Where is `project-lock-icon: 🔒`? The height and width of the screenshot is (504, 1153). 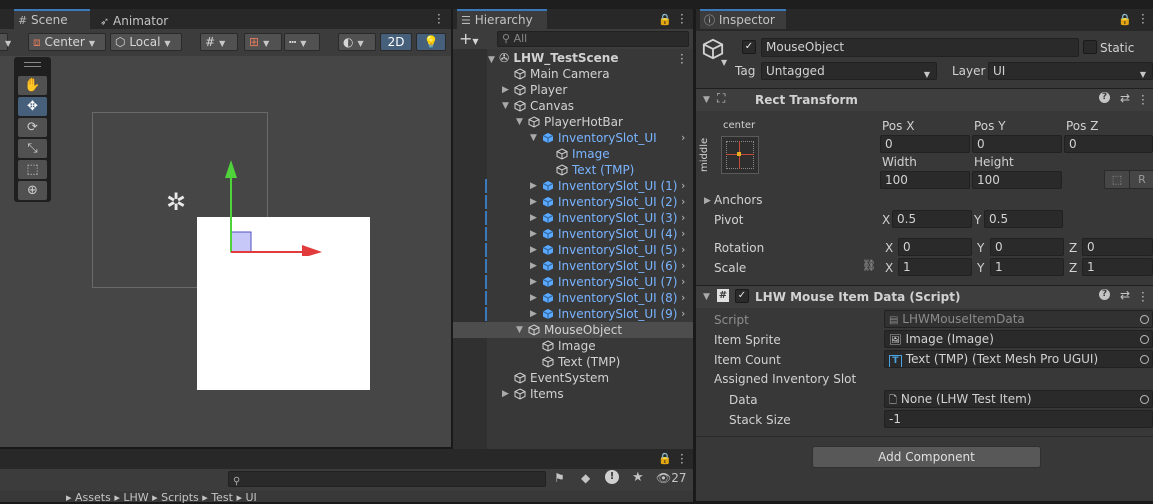
project-lock-icon: 🔒 is located at coordinates (665, 458).